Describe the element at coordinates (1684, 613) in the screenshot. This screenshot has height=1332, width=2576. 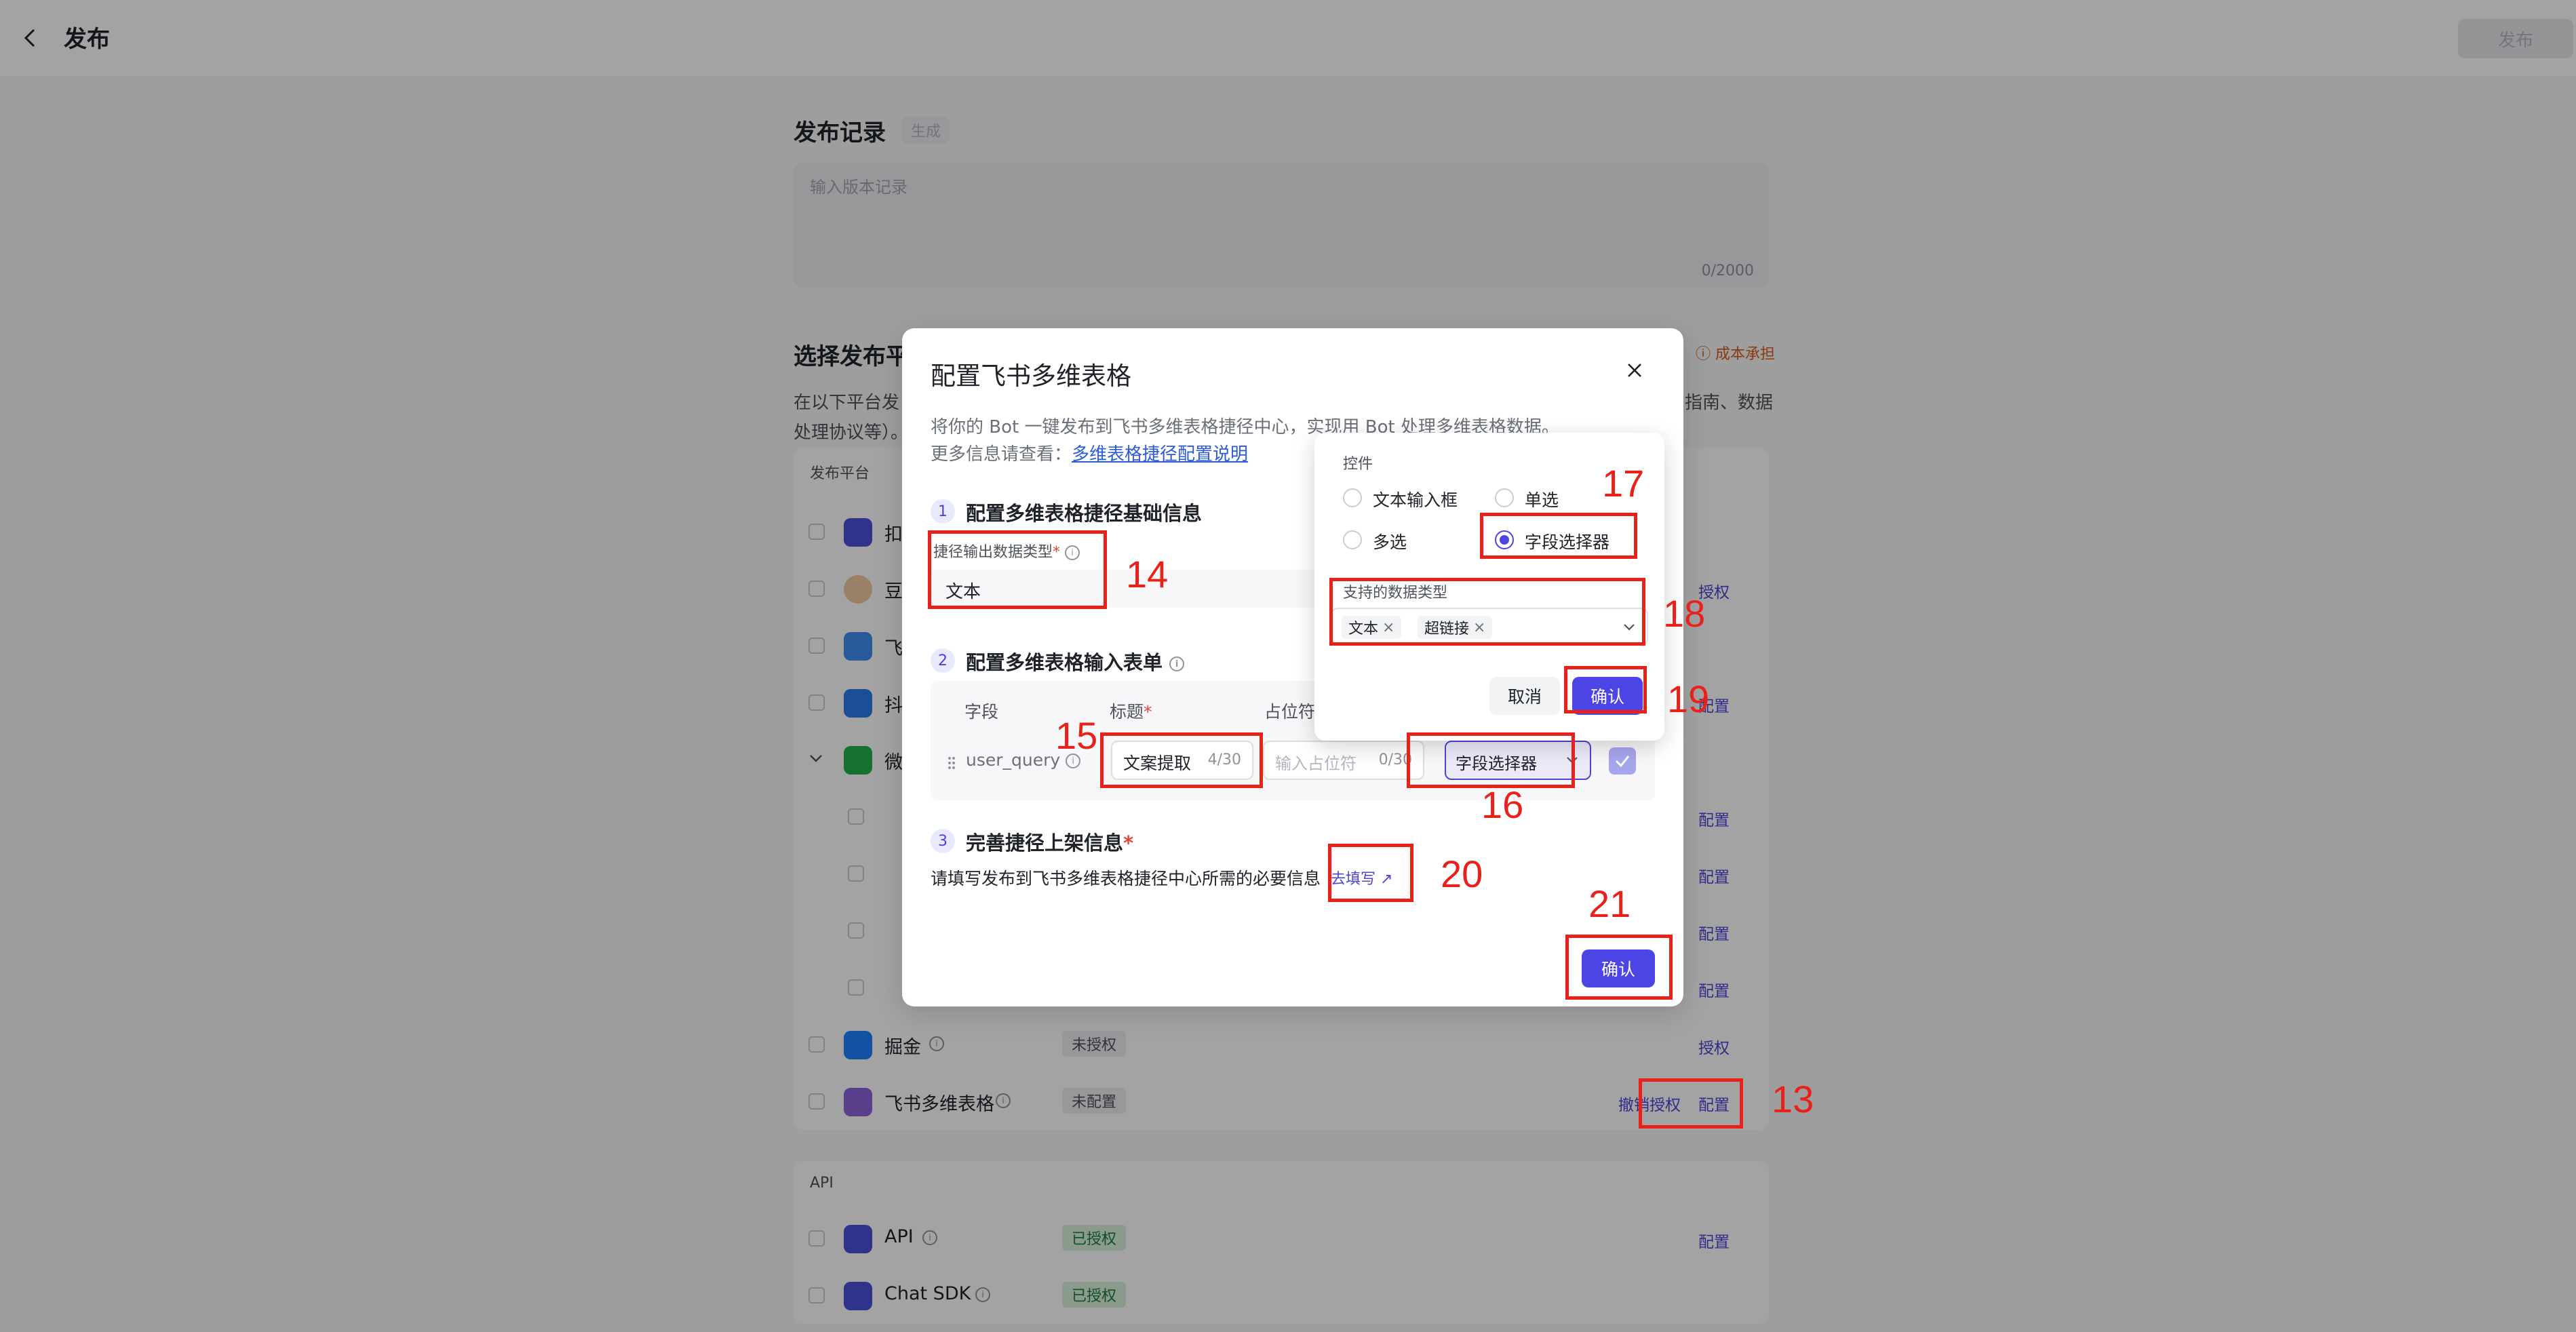
I see `annotation-18: 18` at that location.